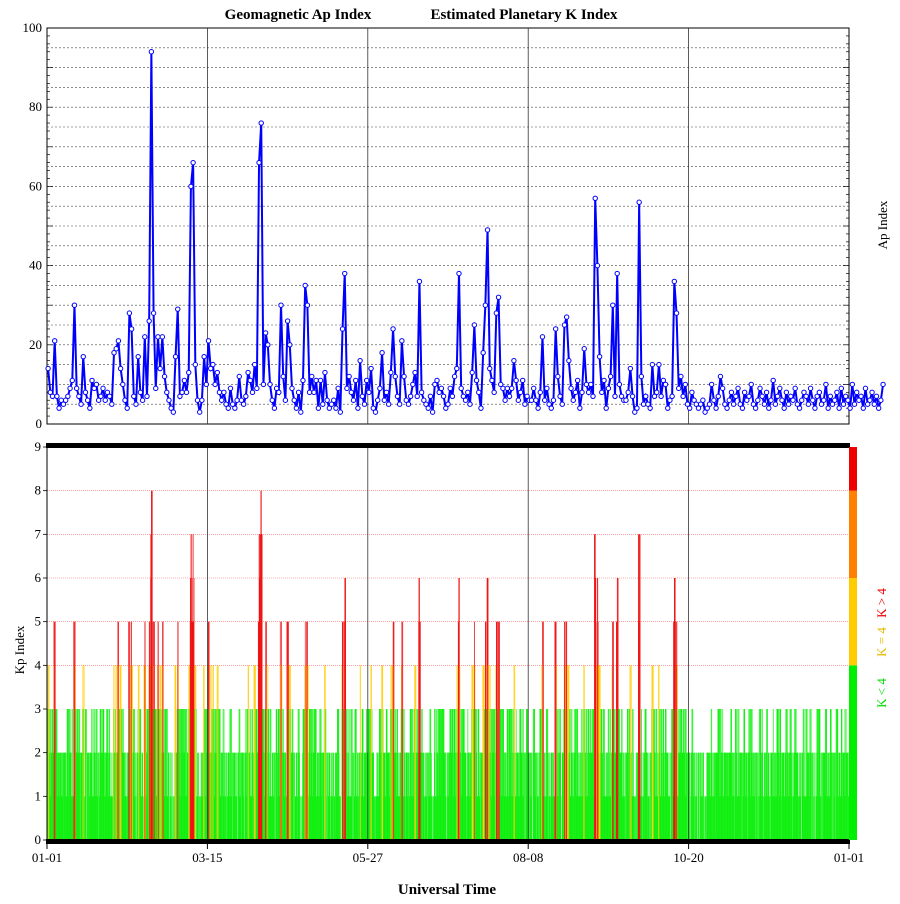 This screenshot has width=900, height=904. What do you see at coordinates (298, 15) in the screenshot?
I see `ap-title: Geomagnetic Ap Index` at bounding box center [298, 15].